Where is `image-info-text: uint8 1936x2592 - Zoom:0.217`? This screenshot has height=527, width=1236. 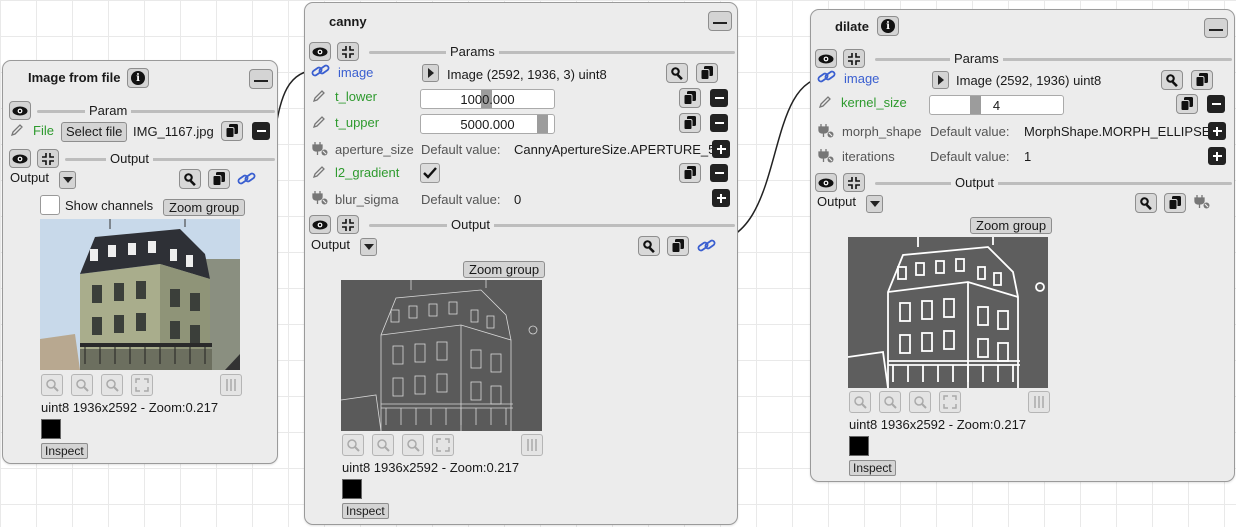
image-info-text: uint8 1936x2592 - Zoom:0.217 is located at coordinates (938, 424).